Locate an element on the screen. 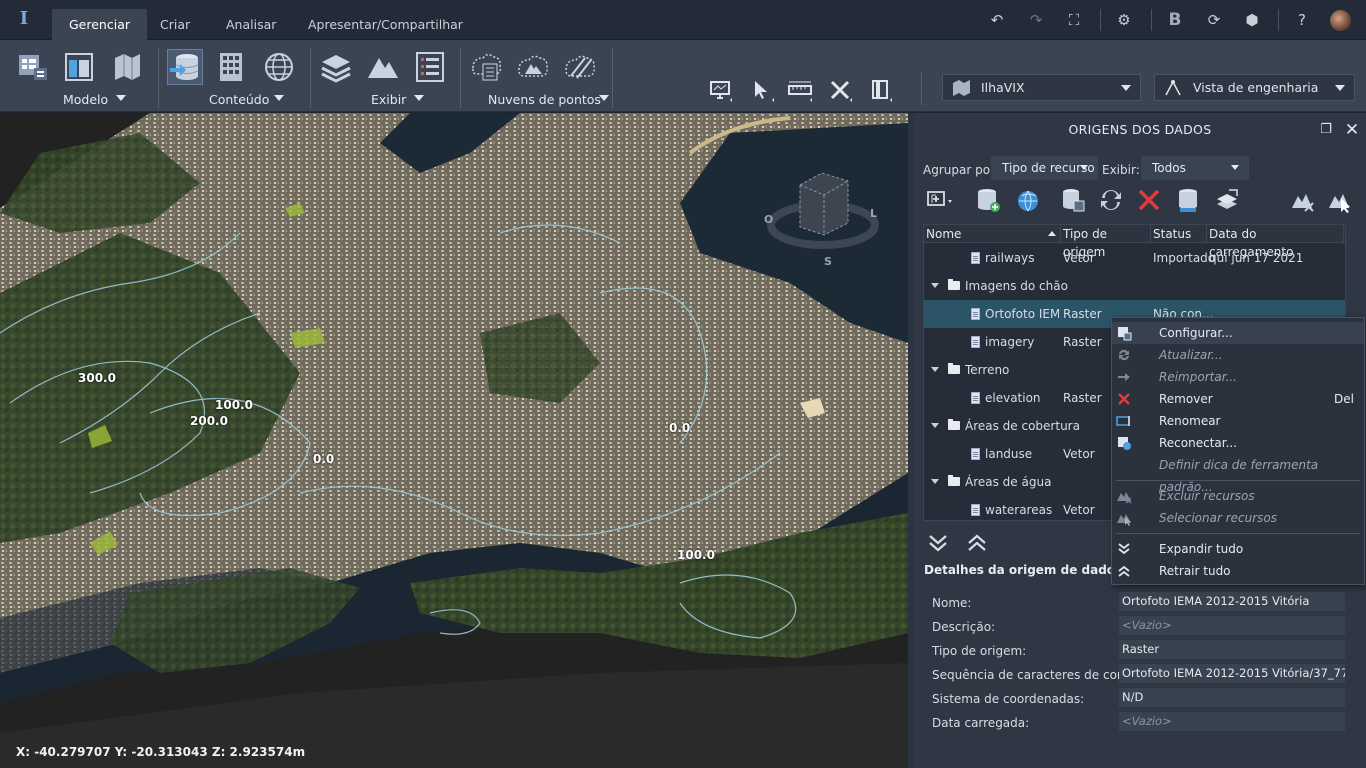 Image resolution: width=1366 pixels, height=768 pixels. column-header-data-do-carregamento: Data do carregamento is located at coordinates (1275, 242).